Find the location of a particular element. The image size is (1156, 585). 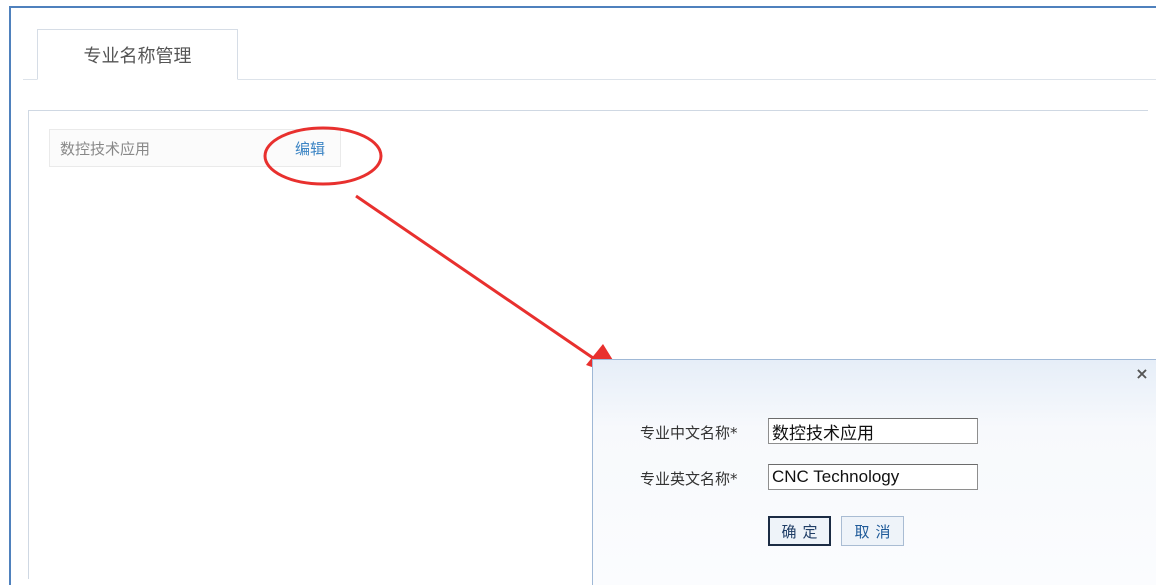

edit-link: 编辑 is located at coordinates (310, 149).